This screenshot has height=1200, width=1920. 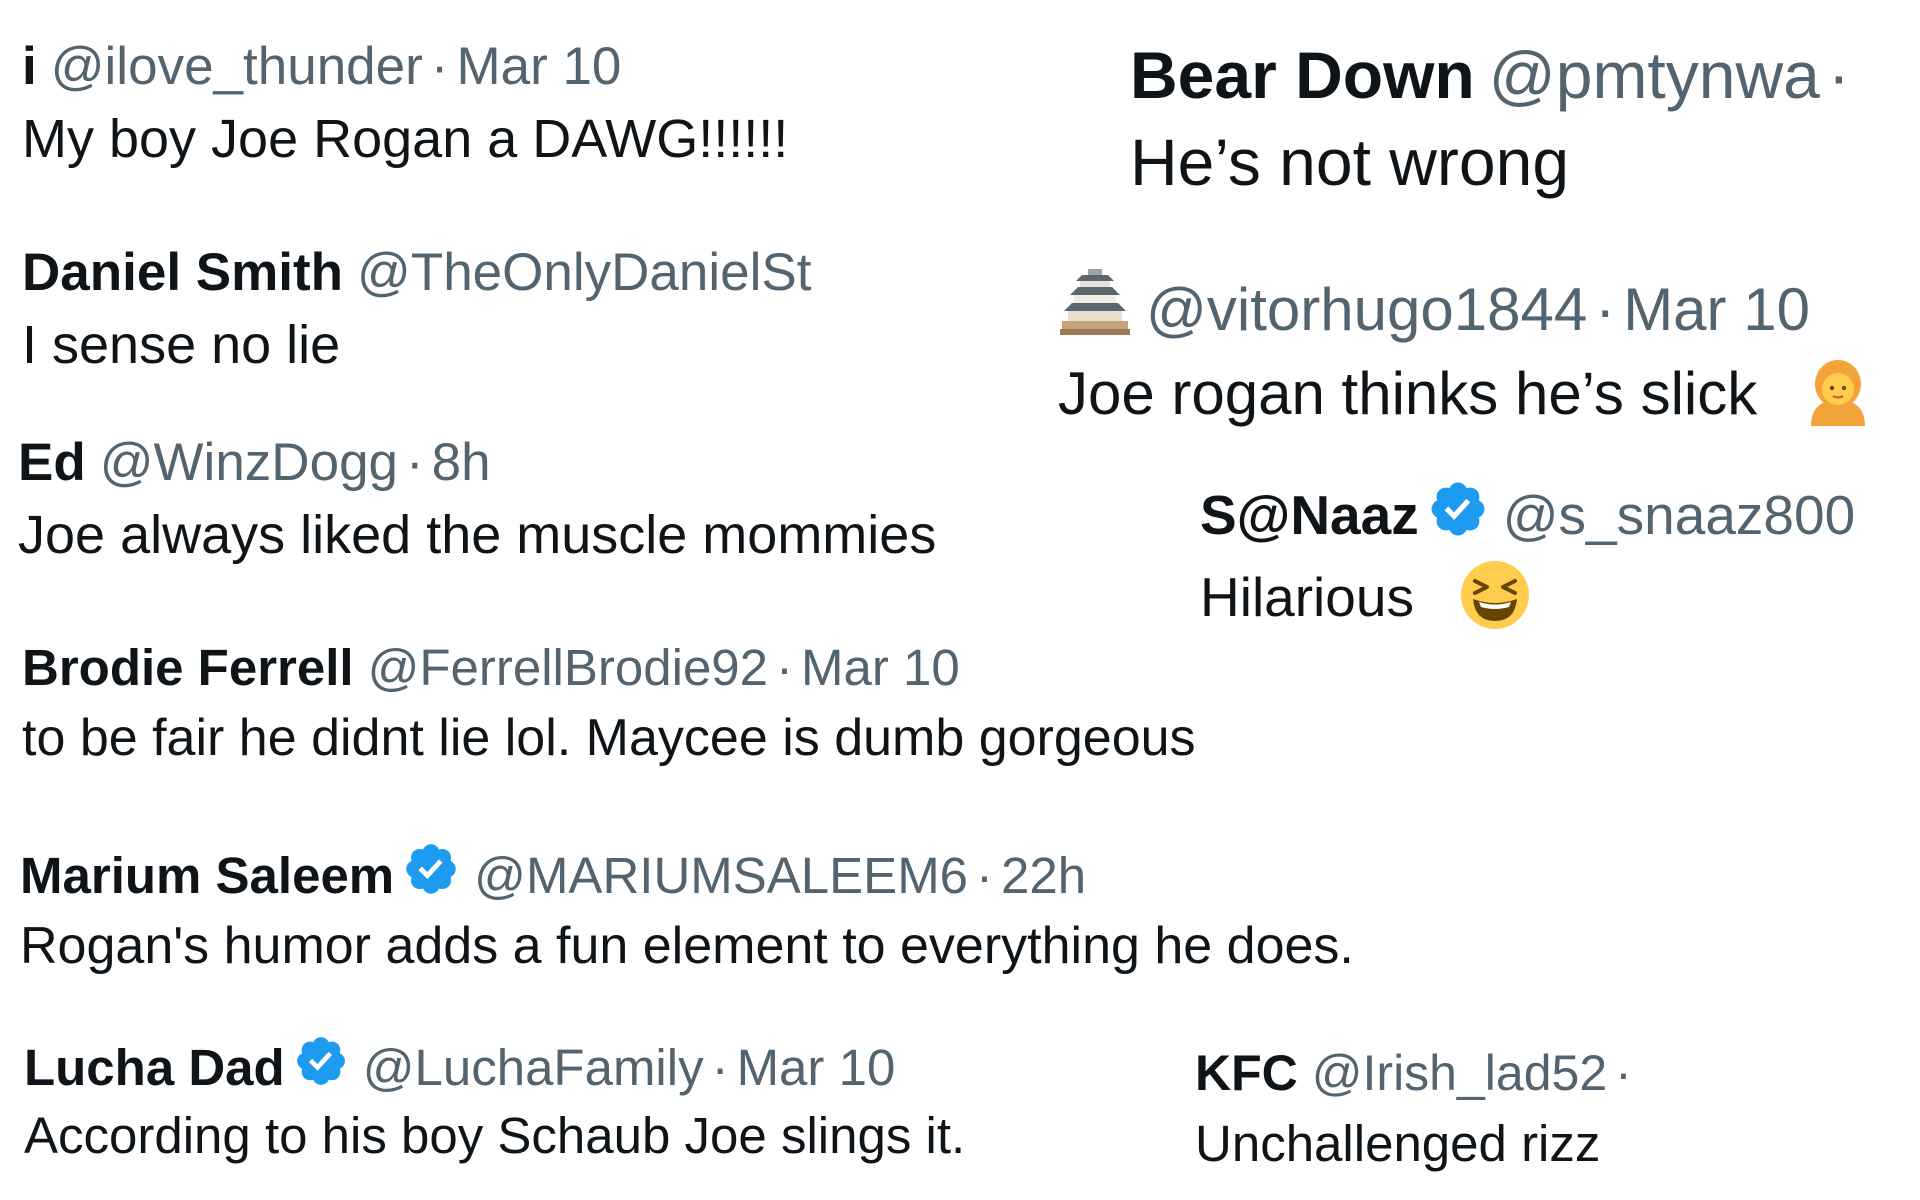 I want to click on person-emoji-icon, so click(x=1838, y=398).